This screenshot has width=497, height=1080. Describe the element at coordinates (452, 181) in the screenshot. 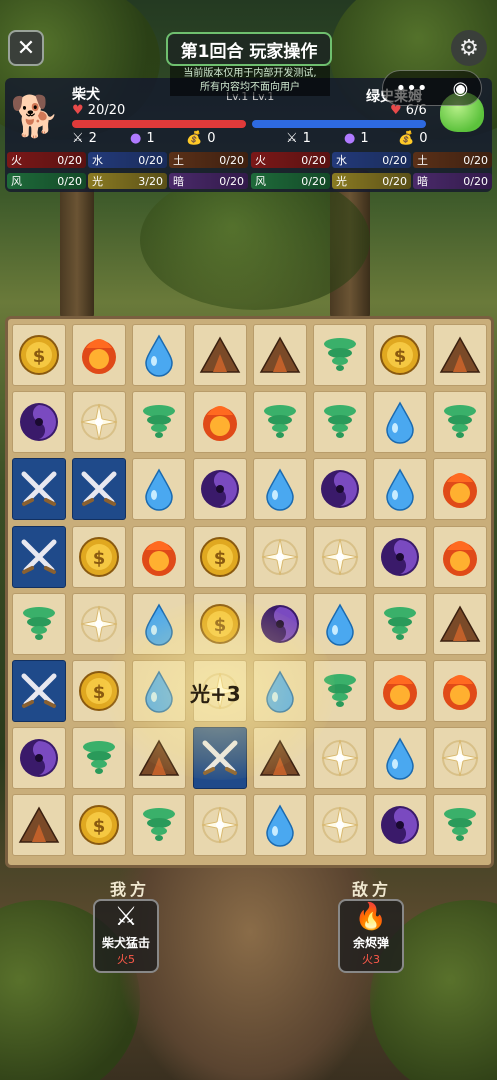

I see `enemy-element-5: 暗 0/20` at that location.